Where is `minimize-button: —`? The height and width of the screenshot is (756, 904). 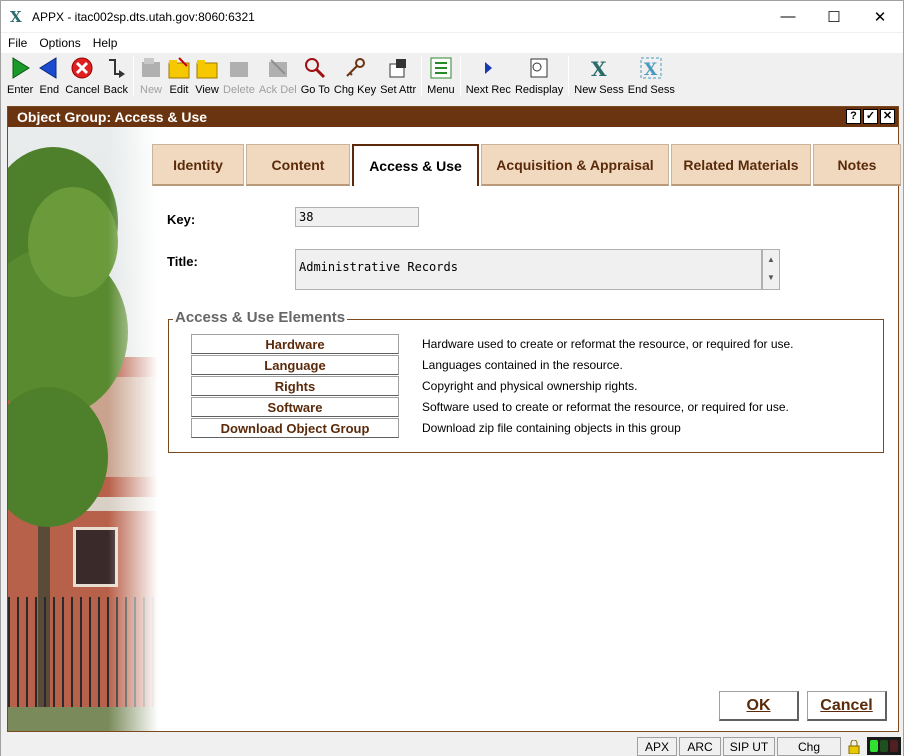 minimize-button: — is located at coordinates (788, 16).